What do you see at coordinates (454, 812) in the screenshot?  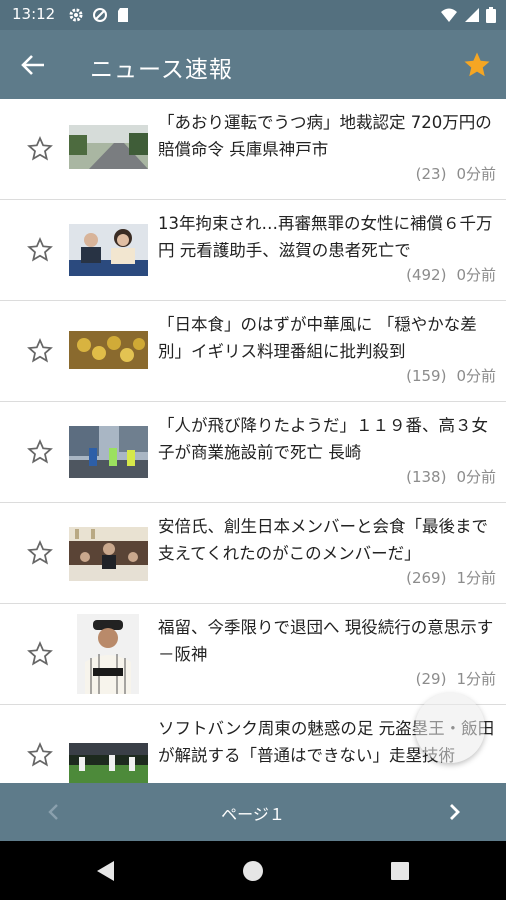 I see `chevron-right-icon` at bounding box center [454, 812].